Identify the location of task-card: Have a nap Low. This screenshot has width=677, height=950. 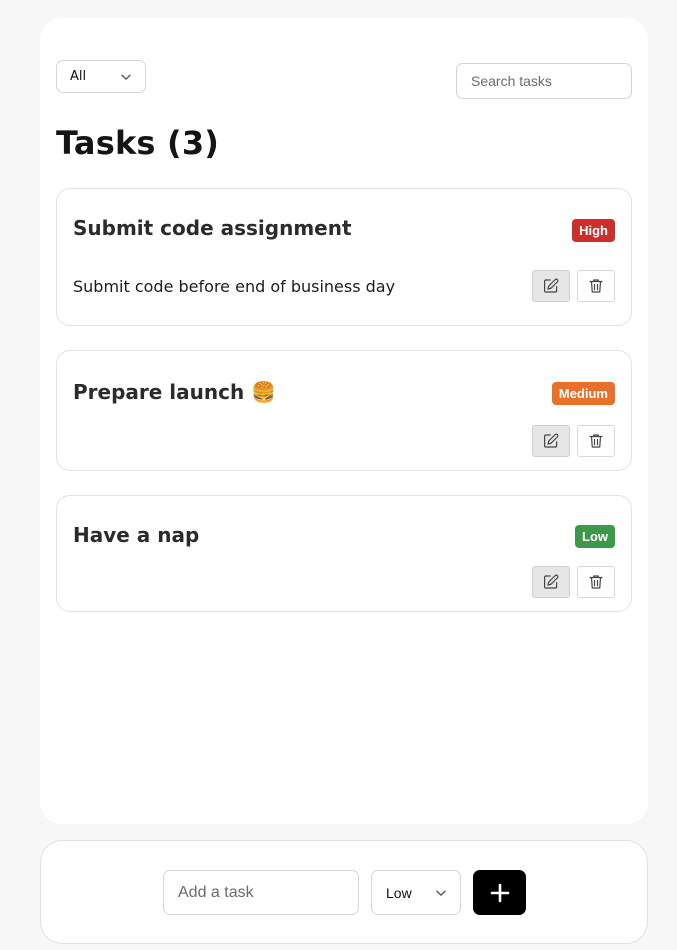
(344, 553).